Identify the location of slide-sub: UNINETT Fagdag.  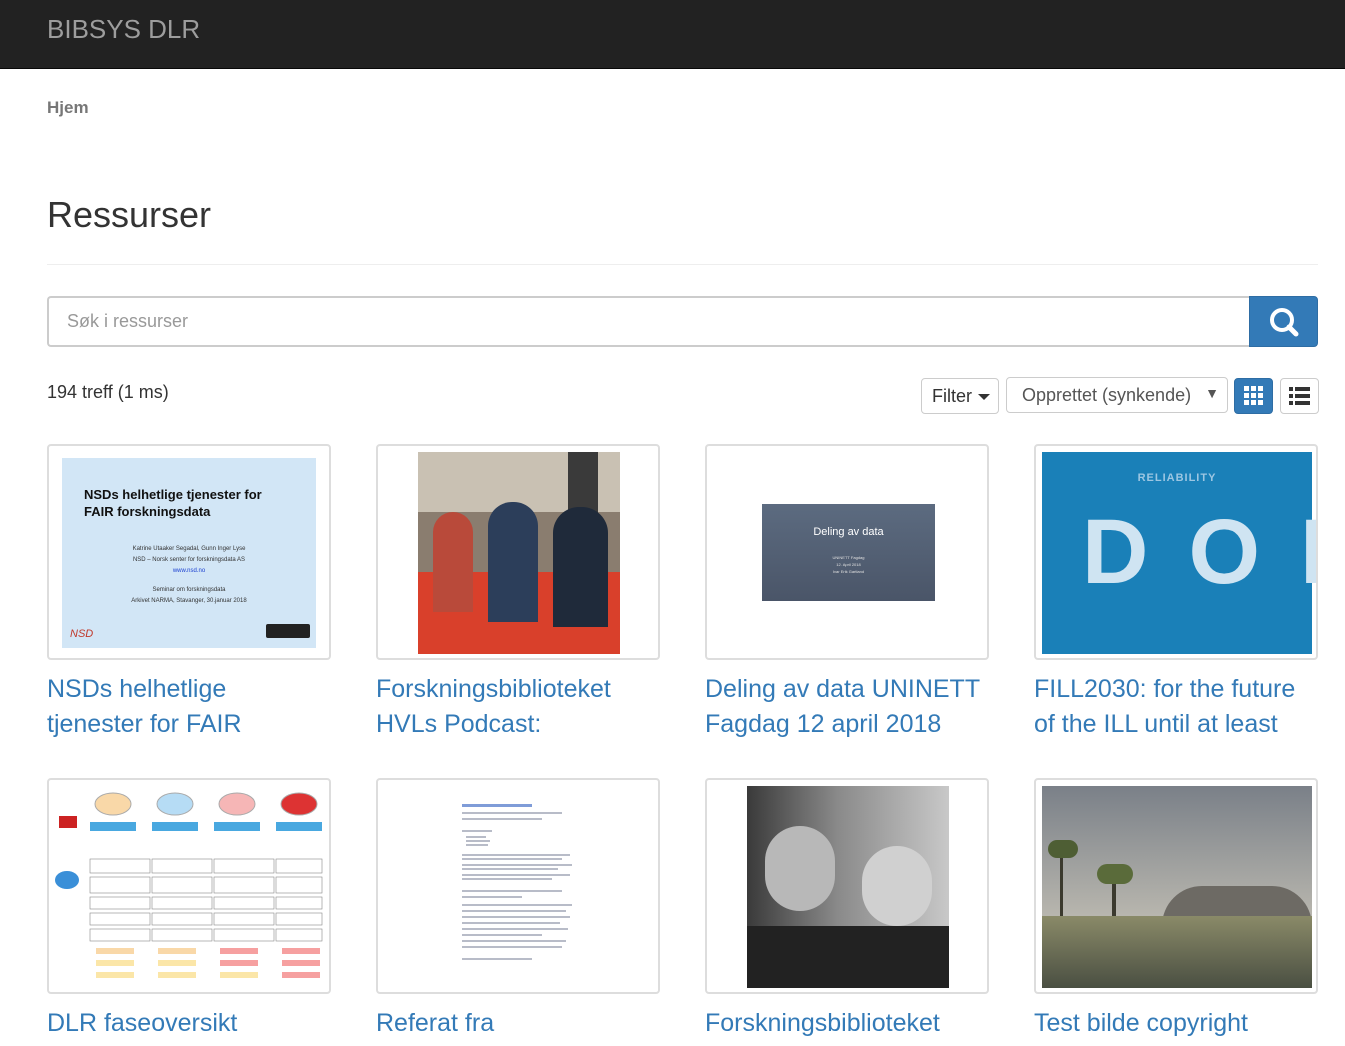
(848, 557).